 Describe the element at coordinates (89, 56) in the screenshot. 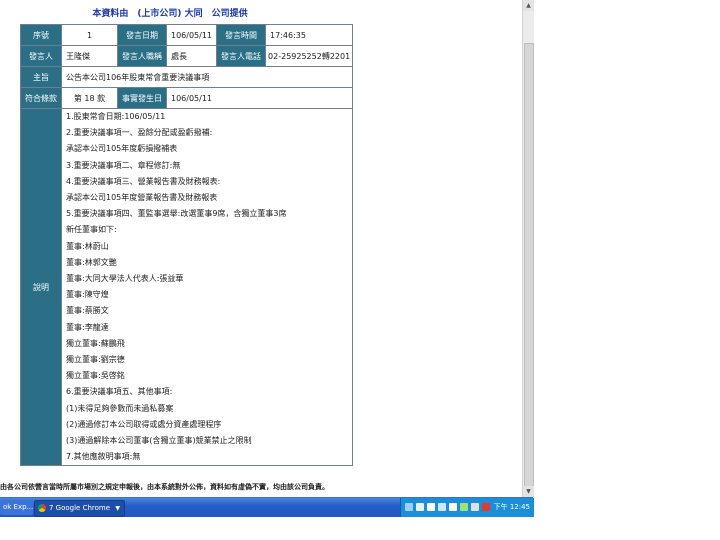

I see `speaker-value: 王隆傑` at that location.